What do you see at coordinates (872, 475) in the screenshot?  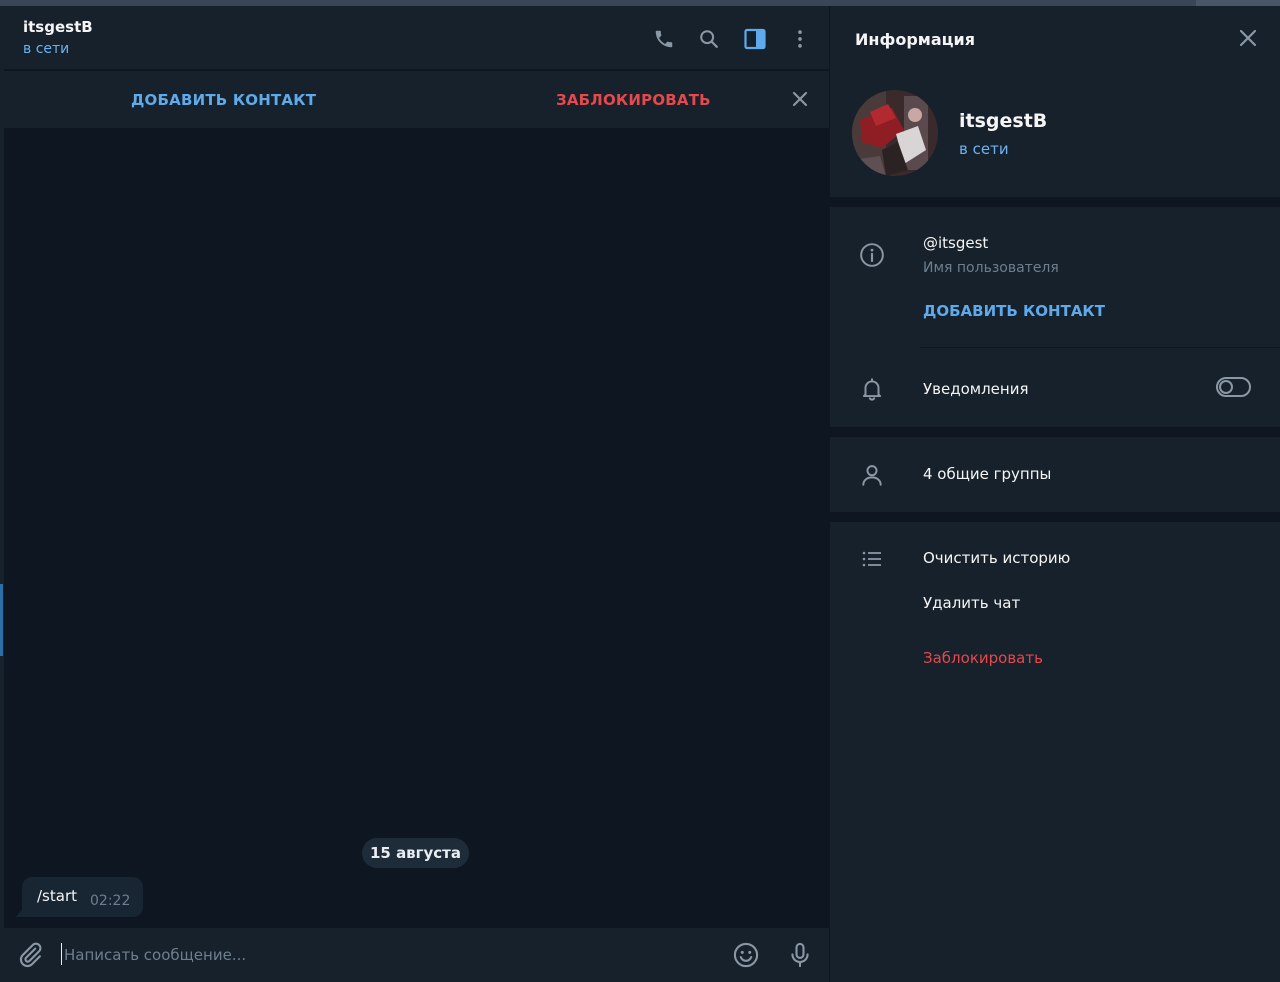 I see `user-icon` at bounding box center [872, 475].